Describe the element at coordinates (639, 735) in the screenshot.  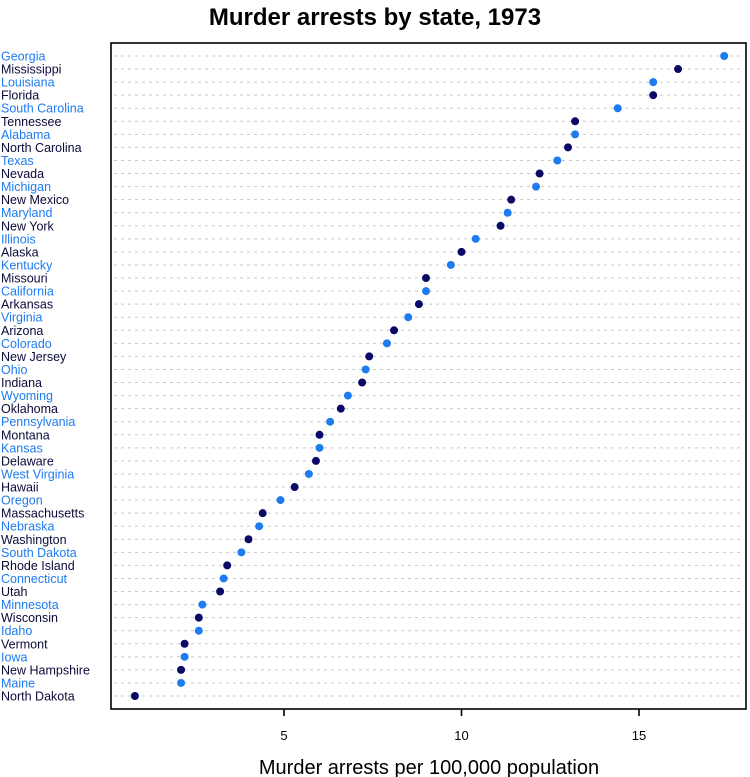
I see `x-tick-label: 15` at that location.